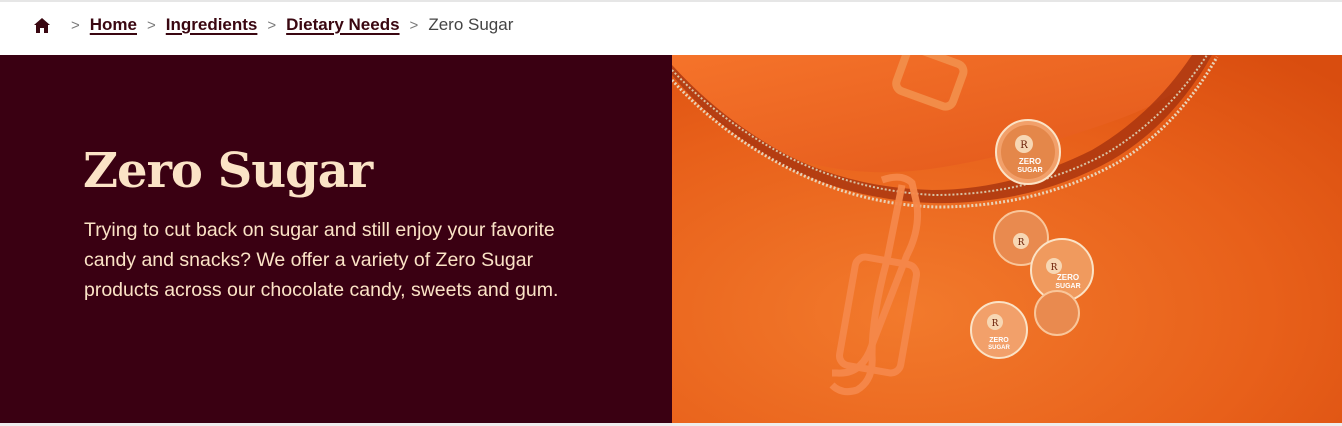 This screenshot has width=1342, height=426. Describe the element at coordinates (342, 25) in the screenshot. I see `breadcrumb-dietary-needs-link: Dietary Needs` at that location.